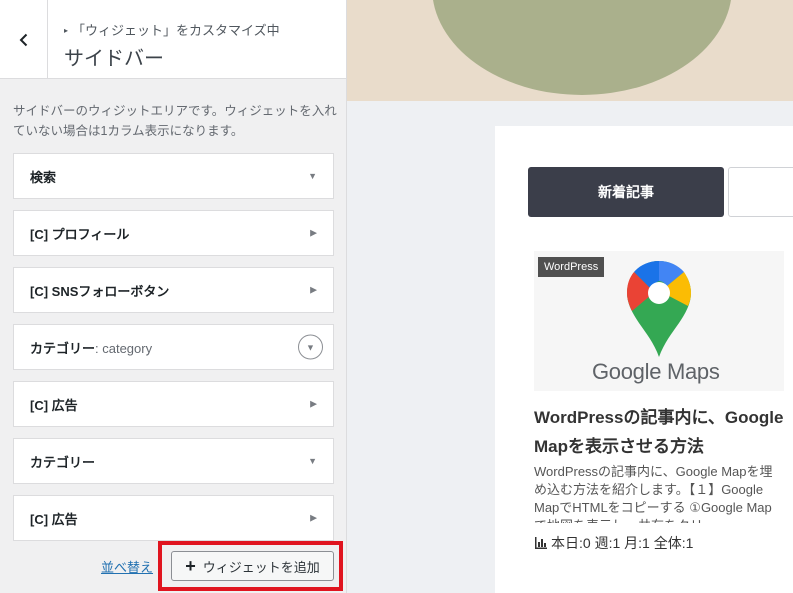  What do you see at coordinates (622, 543) in the screenshot?
I see `view-counts-text: 本日:0 週:1 月:1 全体:1` at bounding box center [622, 543].